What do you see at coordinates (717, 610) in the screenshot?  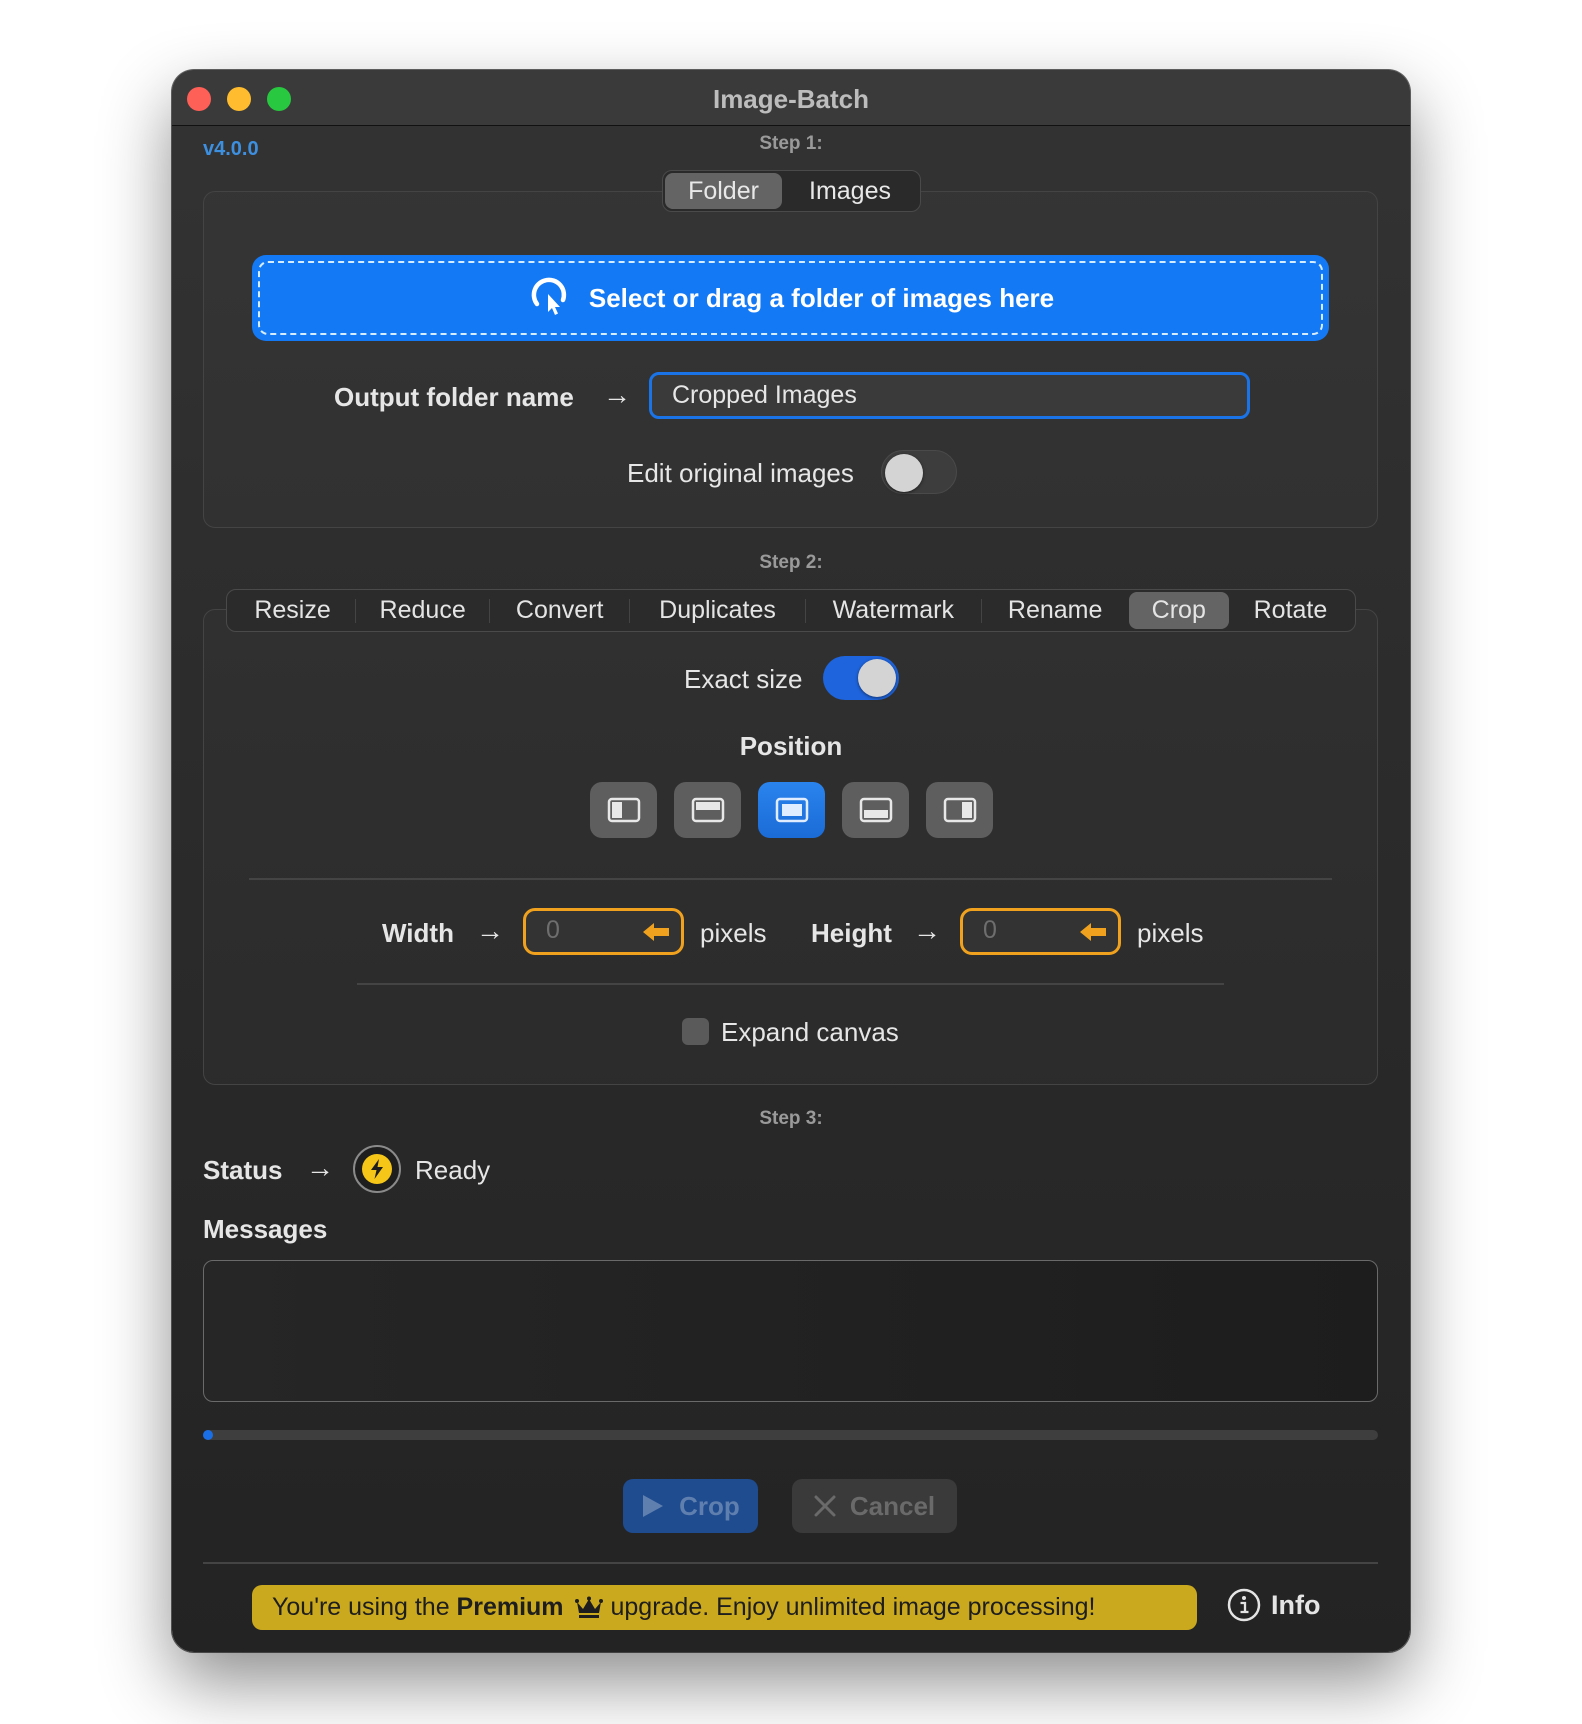 I see `tab-duplicates: Duplicates` at bounding box center [717, 610].